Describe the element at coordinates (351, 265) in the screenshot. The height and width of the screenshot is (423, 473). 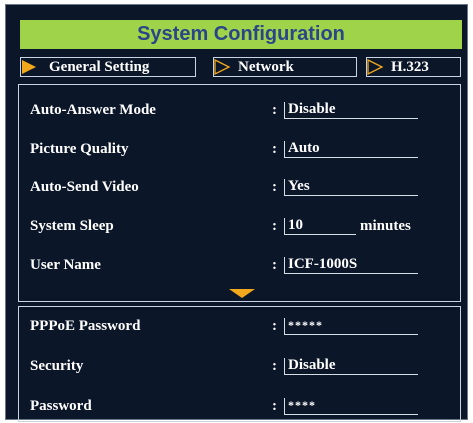
I see `user-name-input: ICF-1000S` at that location.